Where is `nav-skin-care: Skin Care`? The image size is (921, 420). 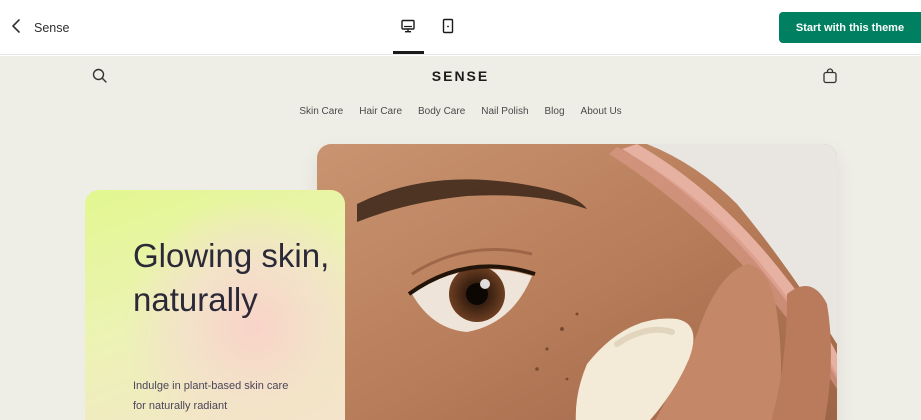 nav-skin-care: Skin Care is located at coordinates (321, 111).